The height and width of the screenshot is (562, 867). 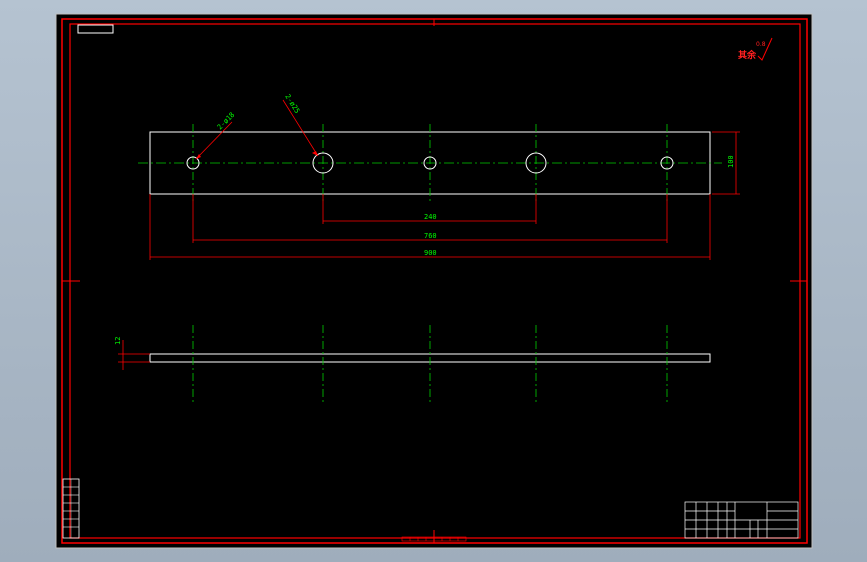 What do you see at coordinates (430, 253) in the screenshot?
I see `dim-overall-length-text: 900` at bounding box center [430, 253].